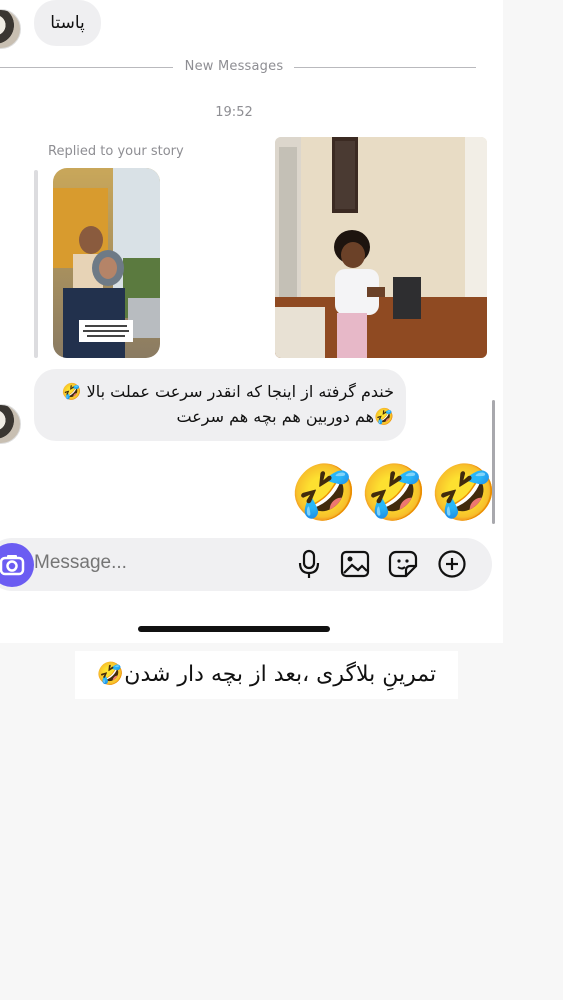 The height and width of the screenshot is (1000, 563). I want to click on shared-photo, so click(381, 247).